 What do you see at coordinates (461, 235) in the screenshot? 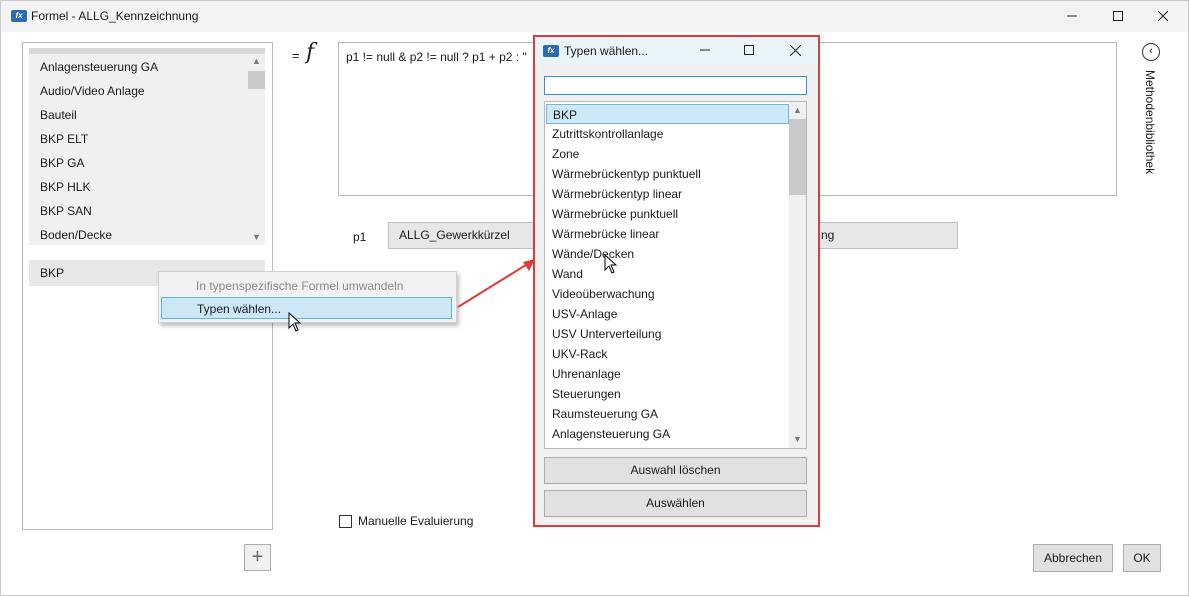
I see `param-p1-field: ALLG_Gewerkkürzel` at bounding box center [461, 235].